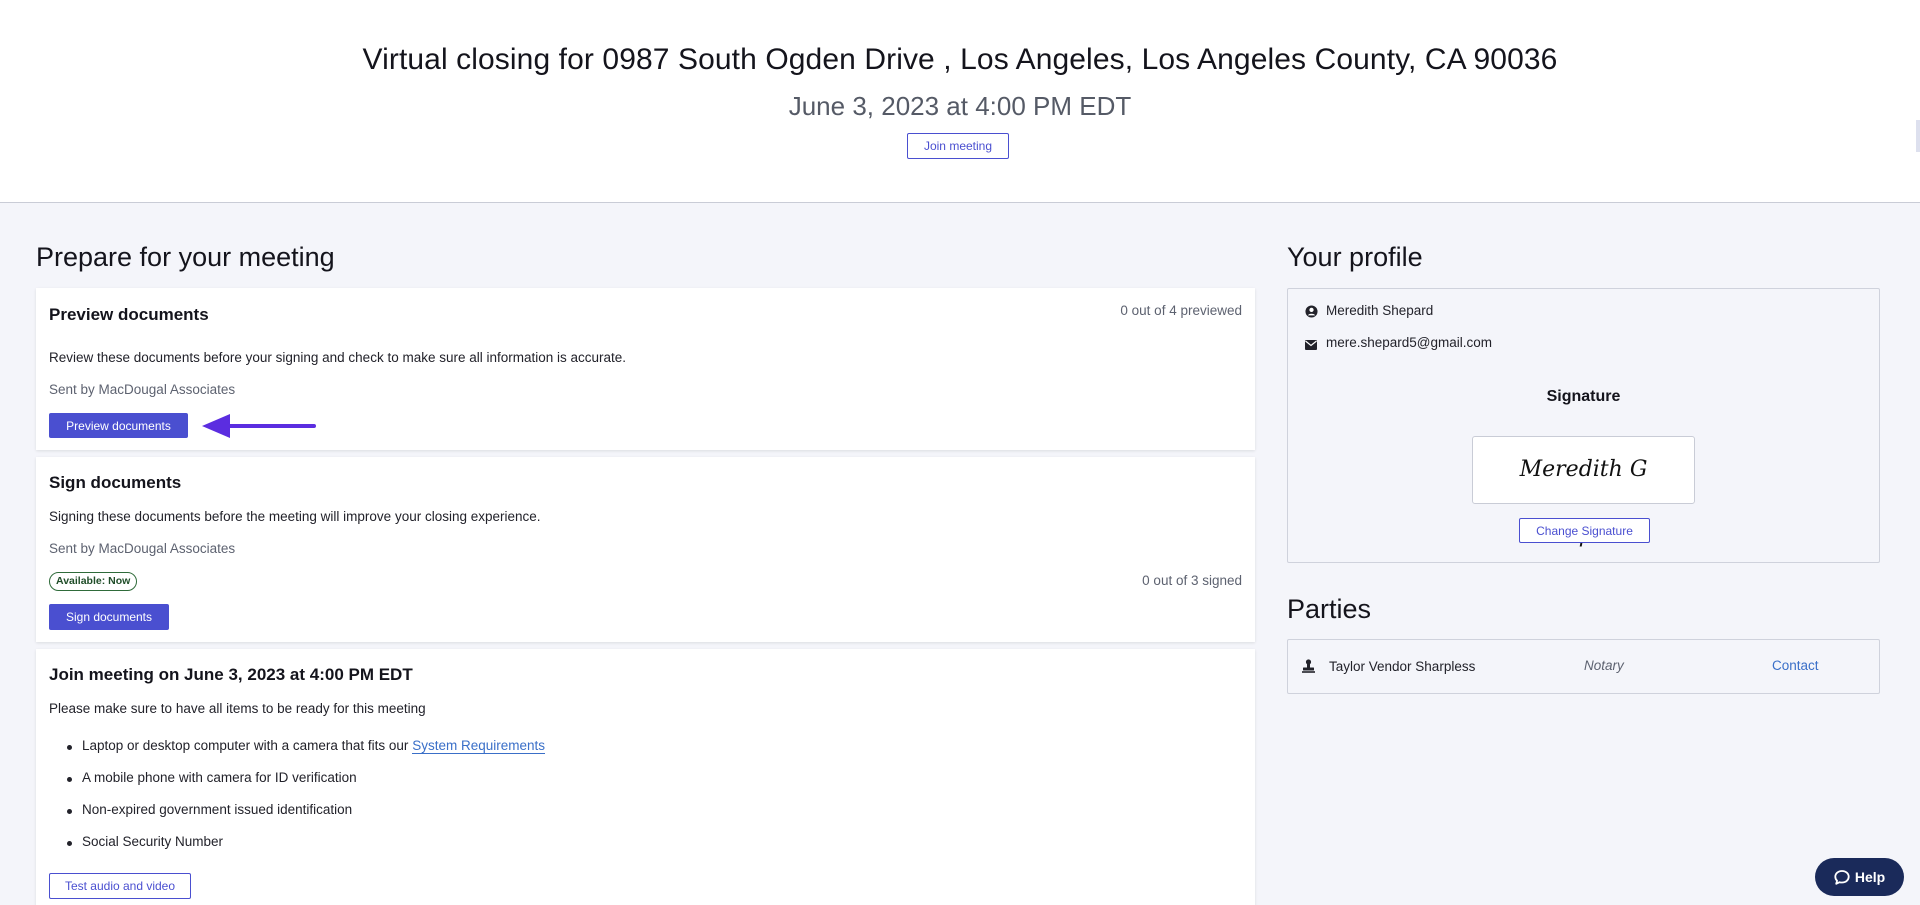  What do you see at coordinates (142, 389) in the screenshot?
I see `preview-sender: Sent by MacDougal Associates` at bounding box center [142, 389].